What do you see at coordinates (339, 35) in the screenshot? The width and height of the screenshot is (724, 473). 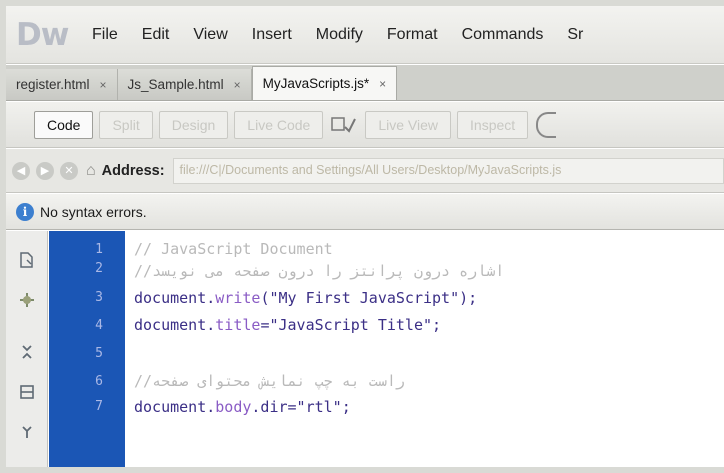 I see `menu-modify: Modify` at bounding box center [339, 35].